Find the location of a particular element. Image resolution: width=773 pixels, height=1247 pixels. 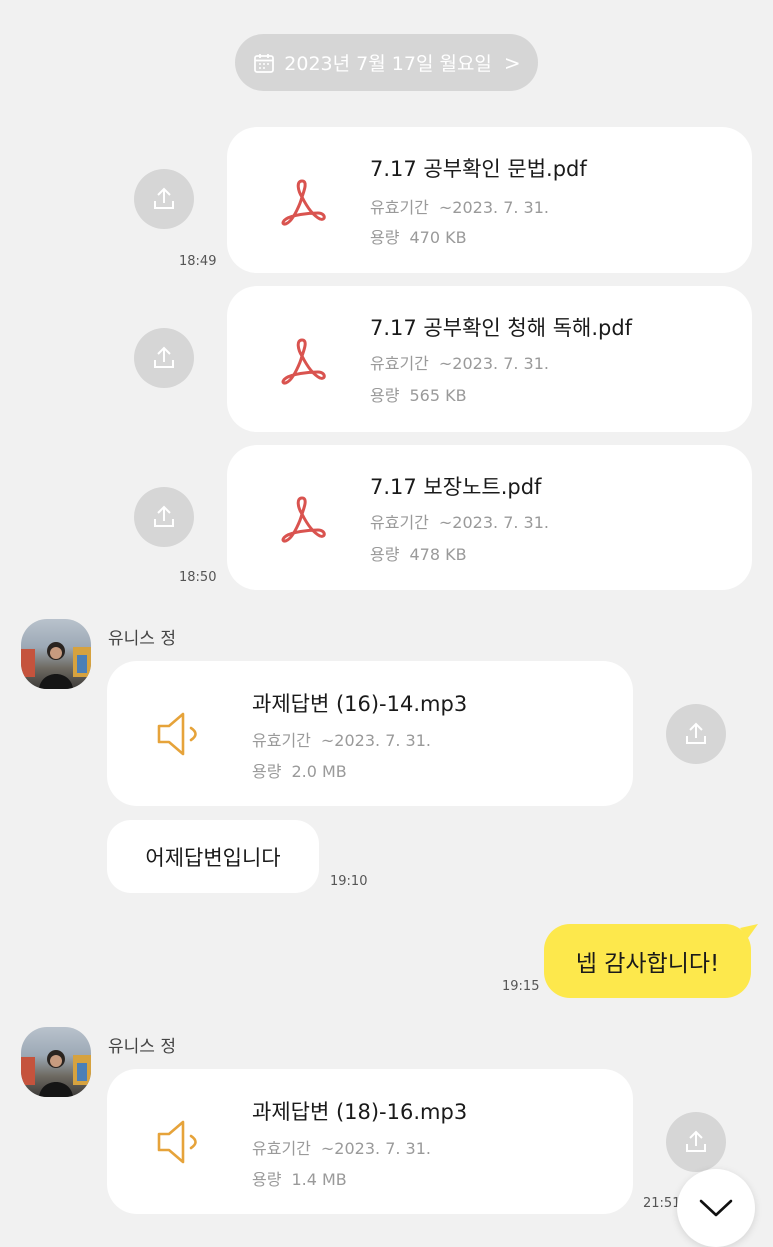

message-time: 19:10 is located at coordinates (349, 881).